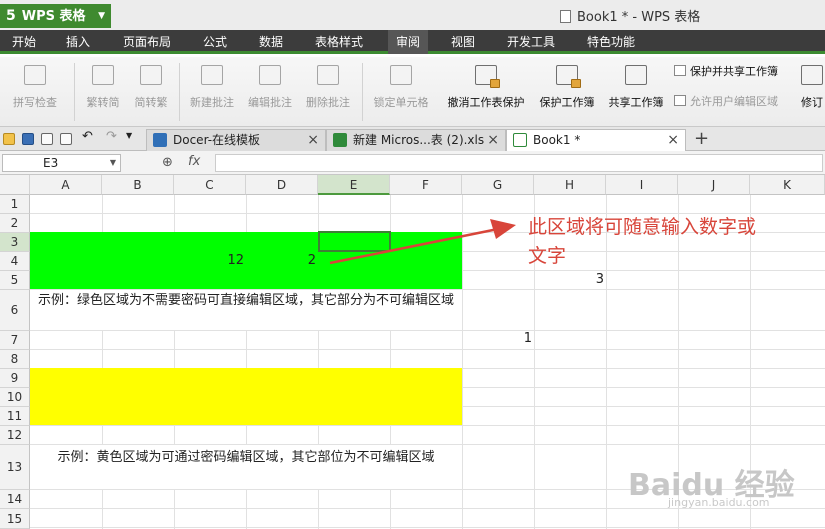 This screenshot has width=825, height=529. I want to click on lock-cell-icon, so click(401, 75).